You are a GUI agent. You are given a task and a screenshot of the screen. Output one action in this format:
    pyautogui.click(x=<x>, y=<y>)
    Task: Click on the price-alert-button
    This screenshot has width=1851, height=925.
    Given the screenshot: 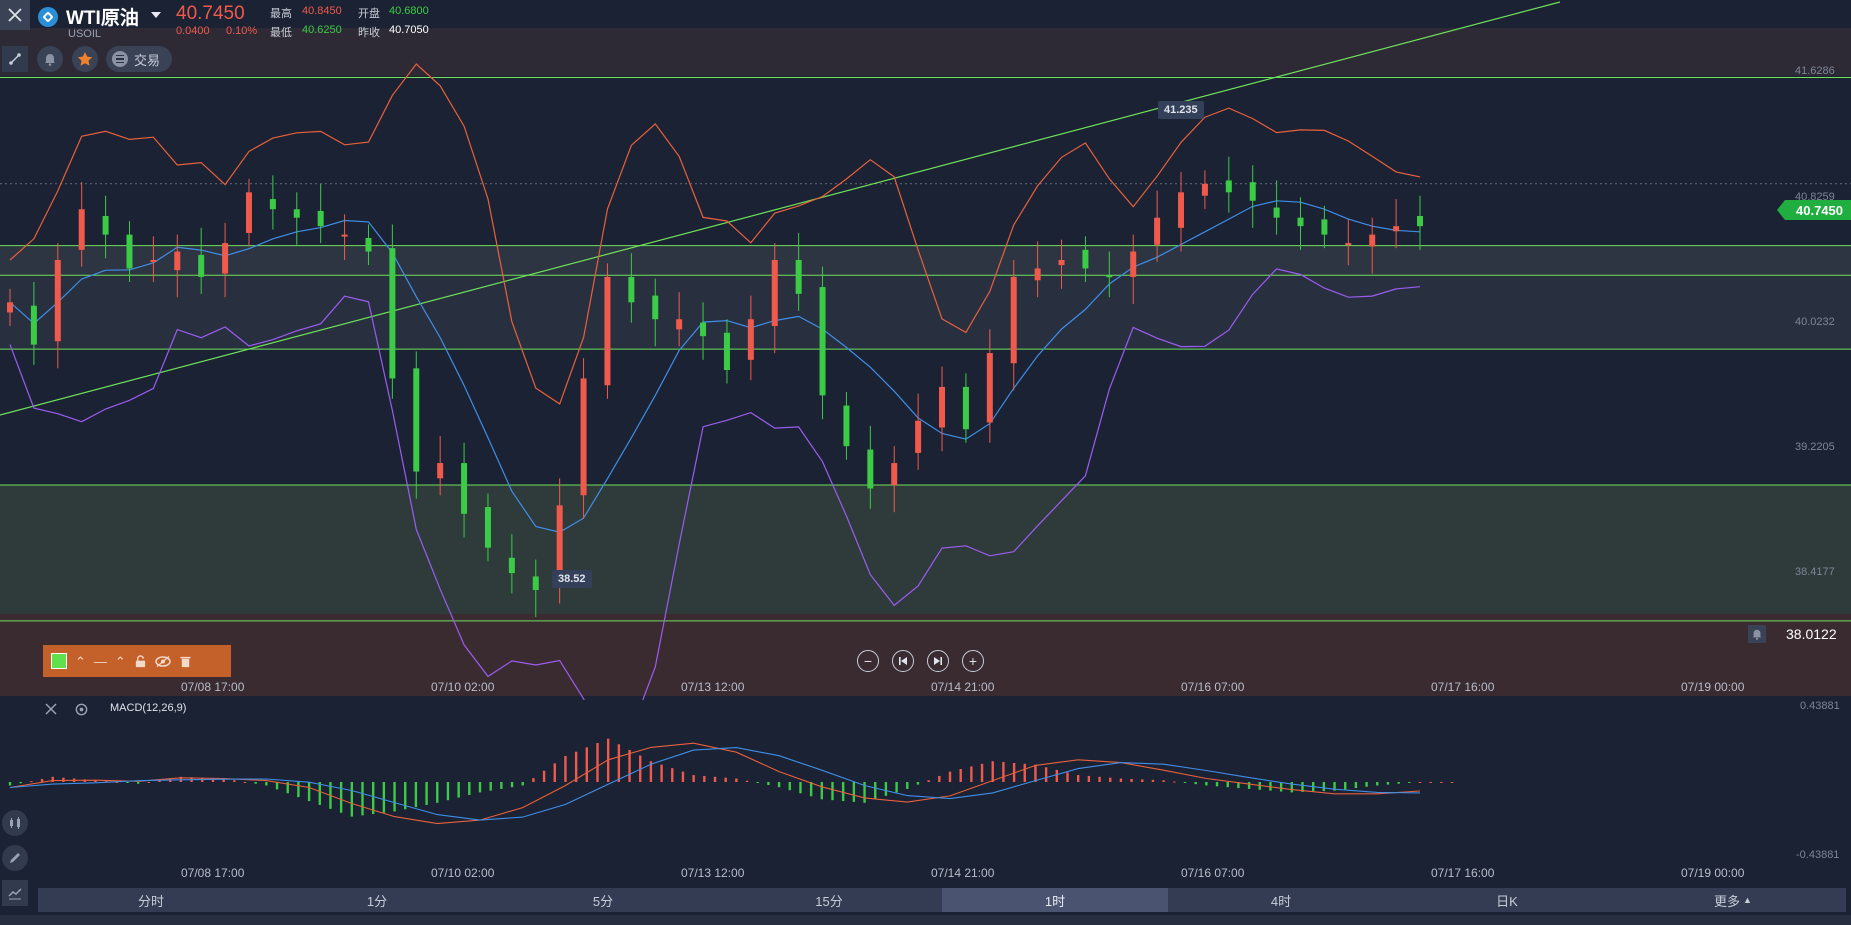 What is the action you would take?
    pyautogui.click(x=1757, y=634)
    